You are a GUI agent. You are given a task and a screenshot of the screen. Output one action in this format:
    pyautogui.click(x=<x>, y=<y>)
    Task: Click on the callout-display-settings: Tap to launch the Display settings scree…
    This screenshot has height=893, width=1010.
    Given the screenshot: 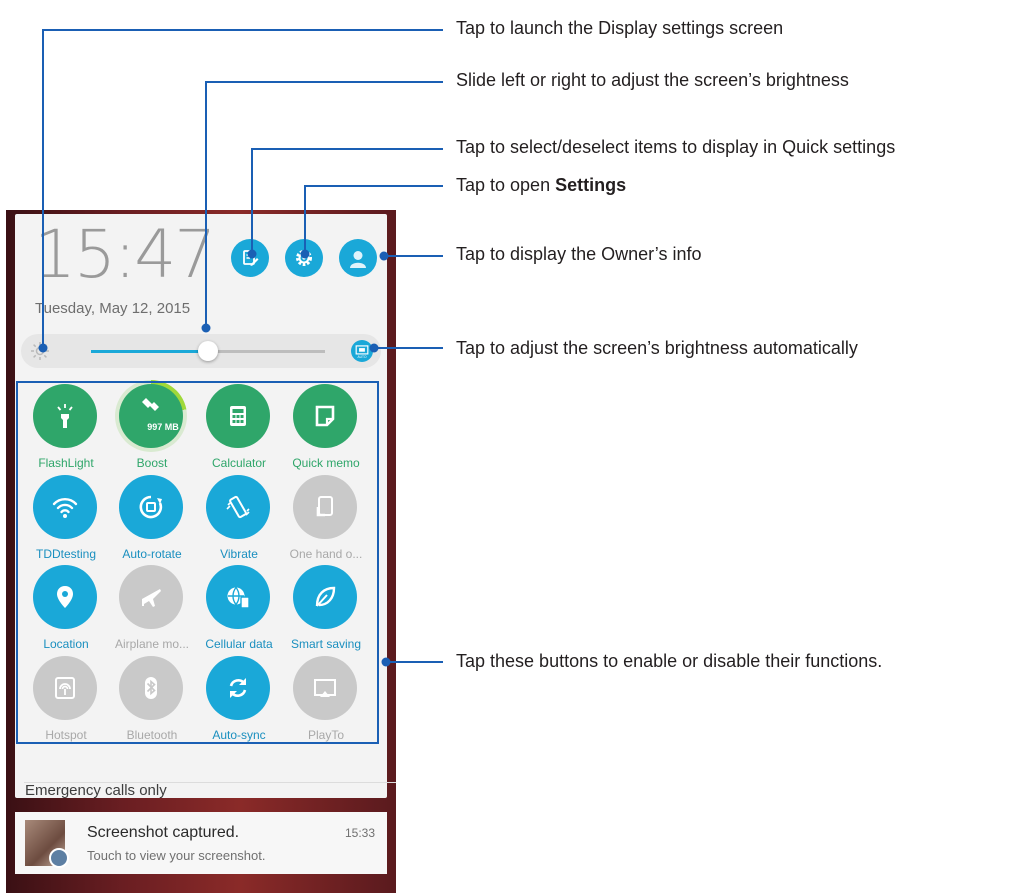 What is the action you would take?
    pyautogui.click(x=620, y=28)
    